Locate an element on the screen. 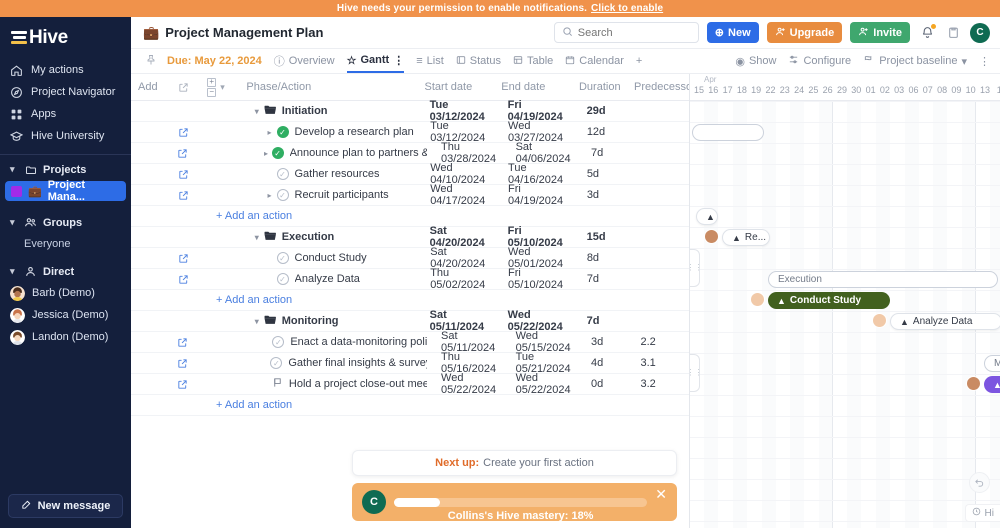  tab-calendar: Calendar is located at coordinates (594, 61).